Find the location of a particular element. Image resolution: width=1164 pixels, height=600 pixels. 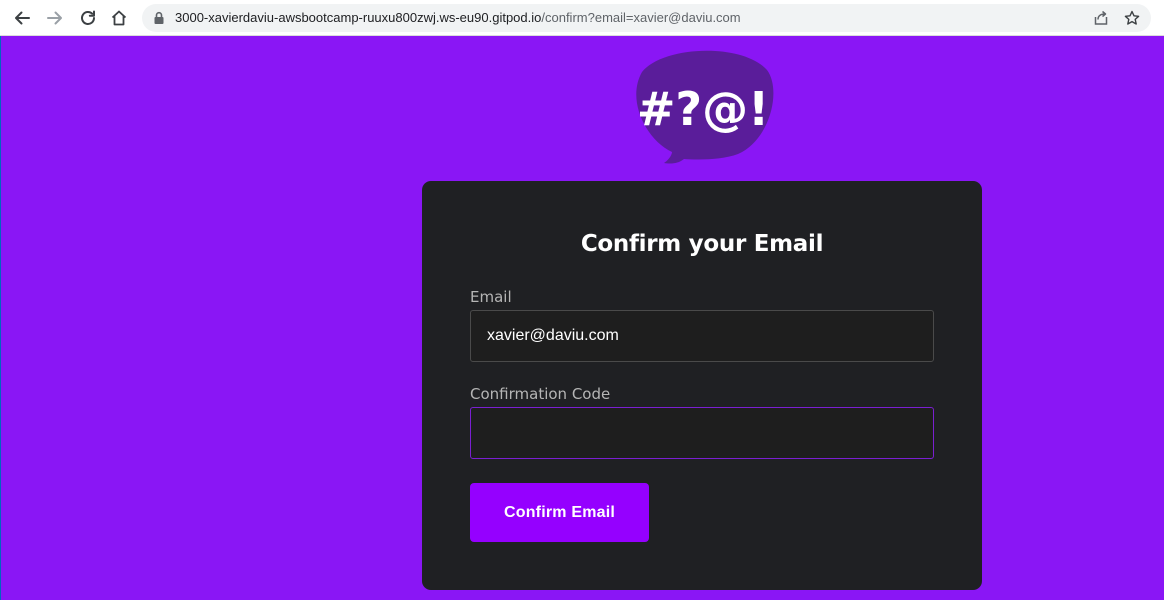

confirmation-code-label: Confirmation Code is located at coordinates (540, 394).